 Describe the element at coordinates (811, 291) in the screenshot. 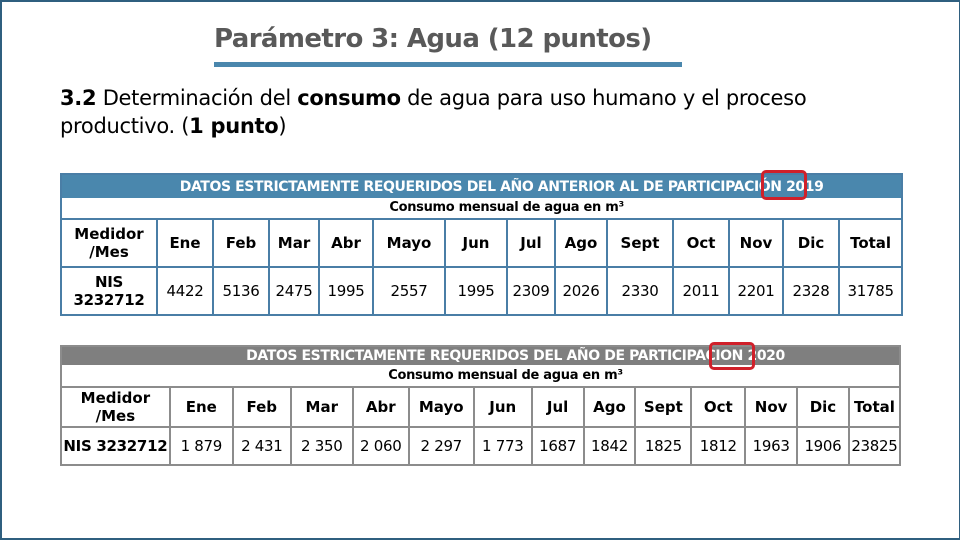

I see `consumption-value: 2328` at that location.